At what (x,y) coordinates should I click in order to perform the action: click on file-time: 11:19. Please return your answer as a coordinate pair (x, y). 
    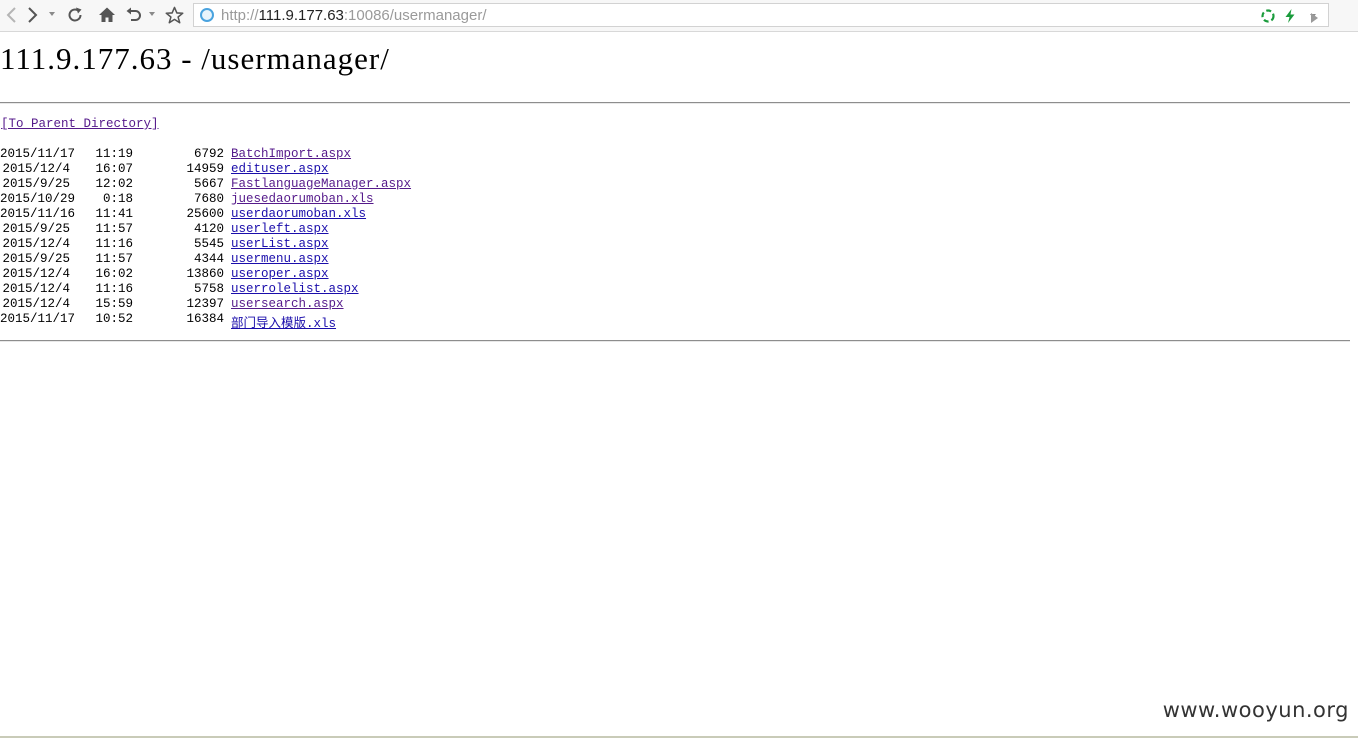
    Looking at the image, I should click on (114, 154).